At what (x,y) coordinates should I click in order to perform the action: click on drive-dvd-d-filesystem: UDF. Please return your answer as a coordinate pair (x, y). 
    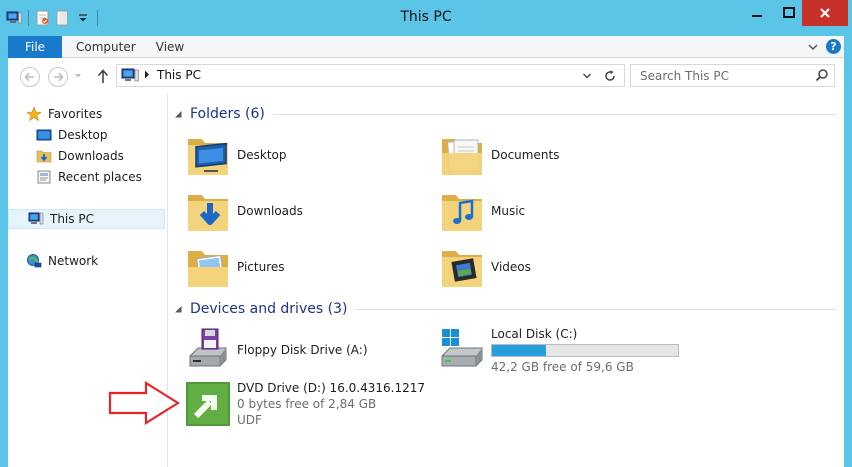
    Looking at the image, I should click on (249, 420).